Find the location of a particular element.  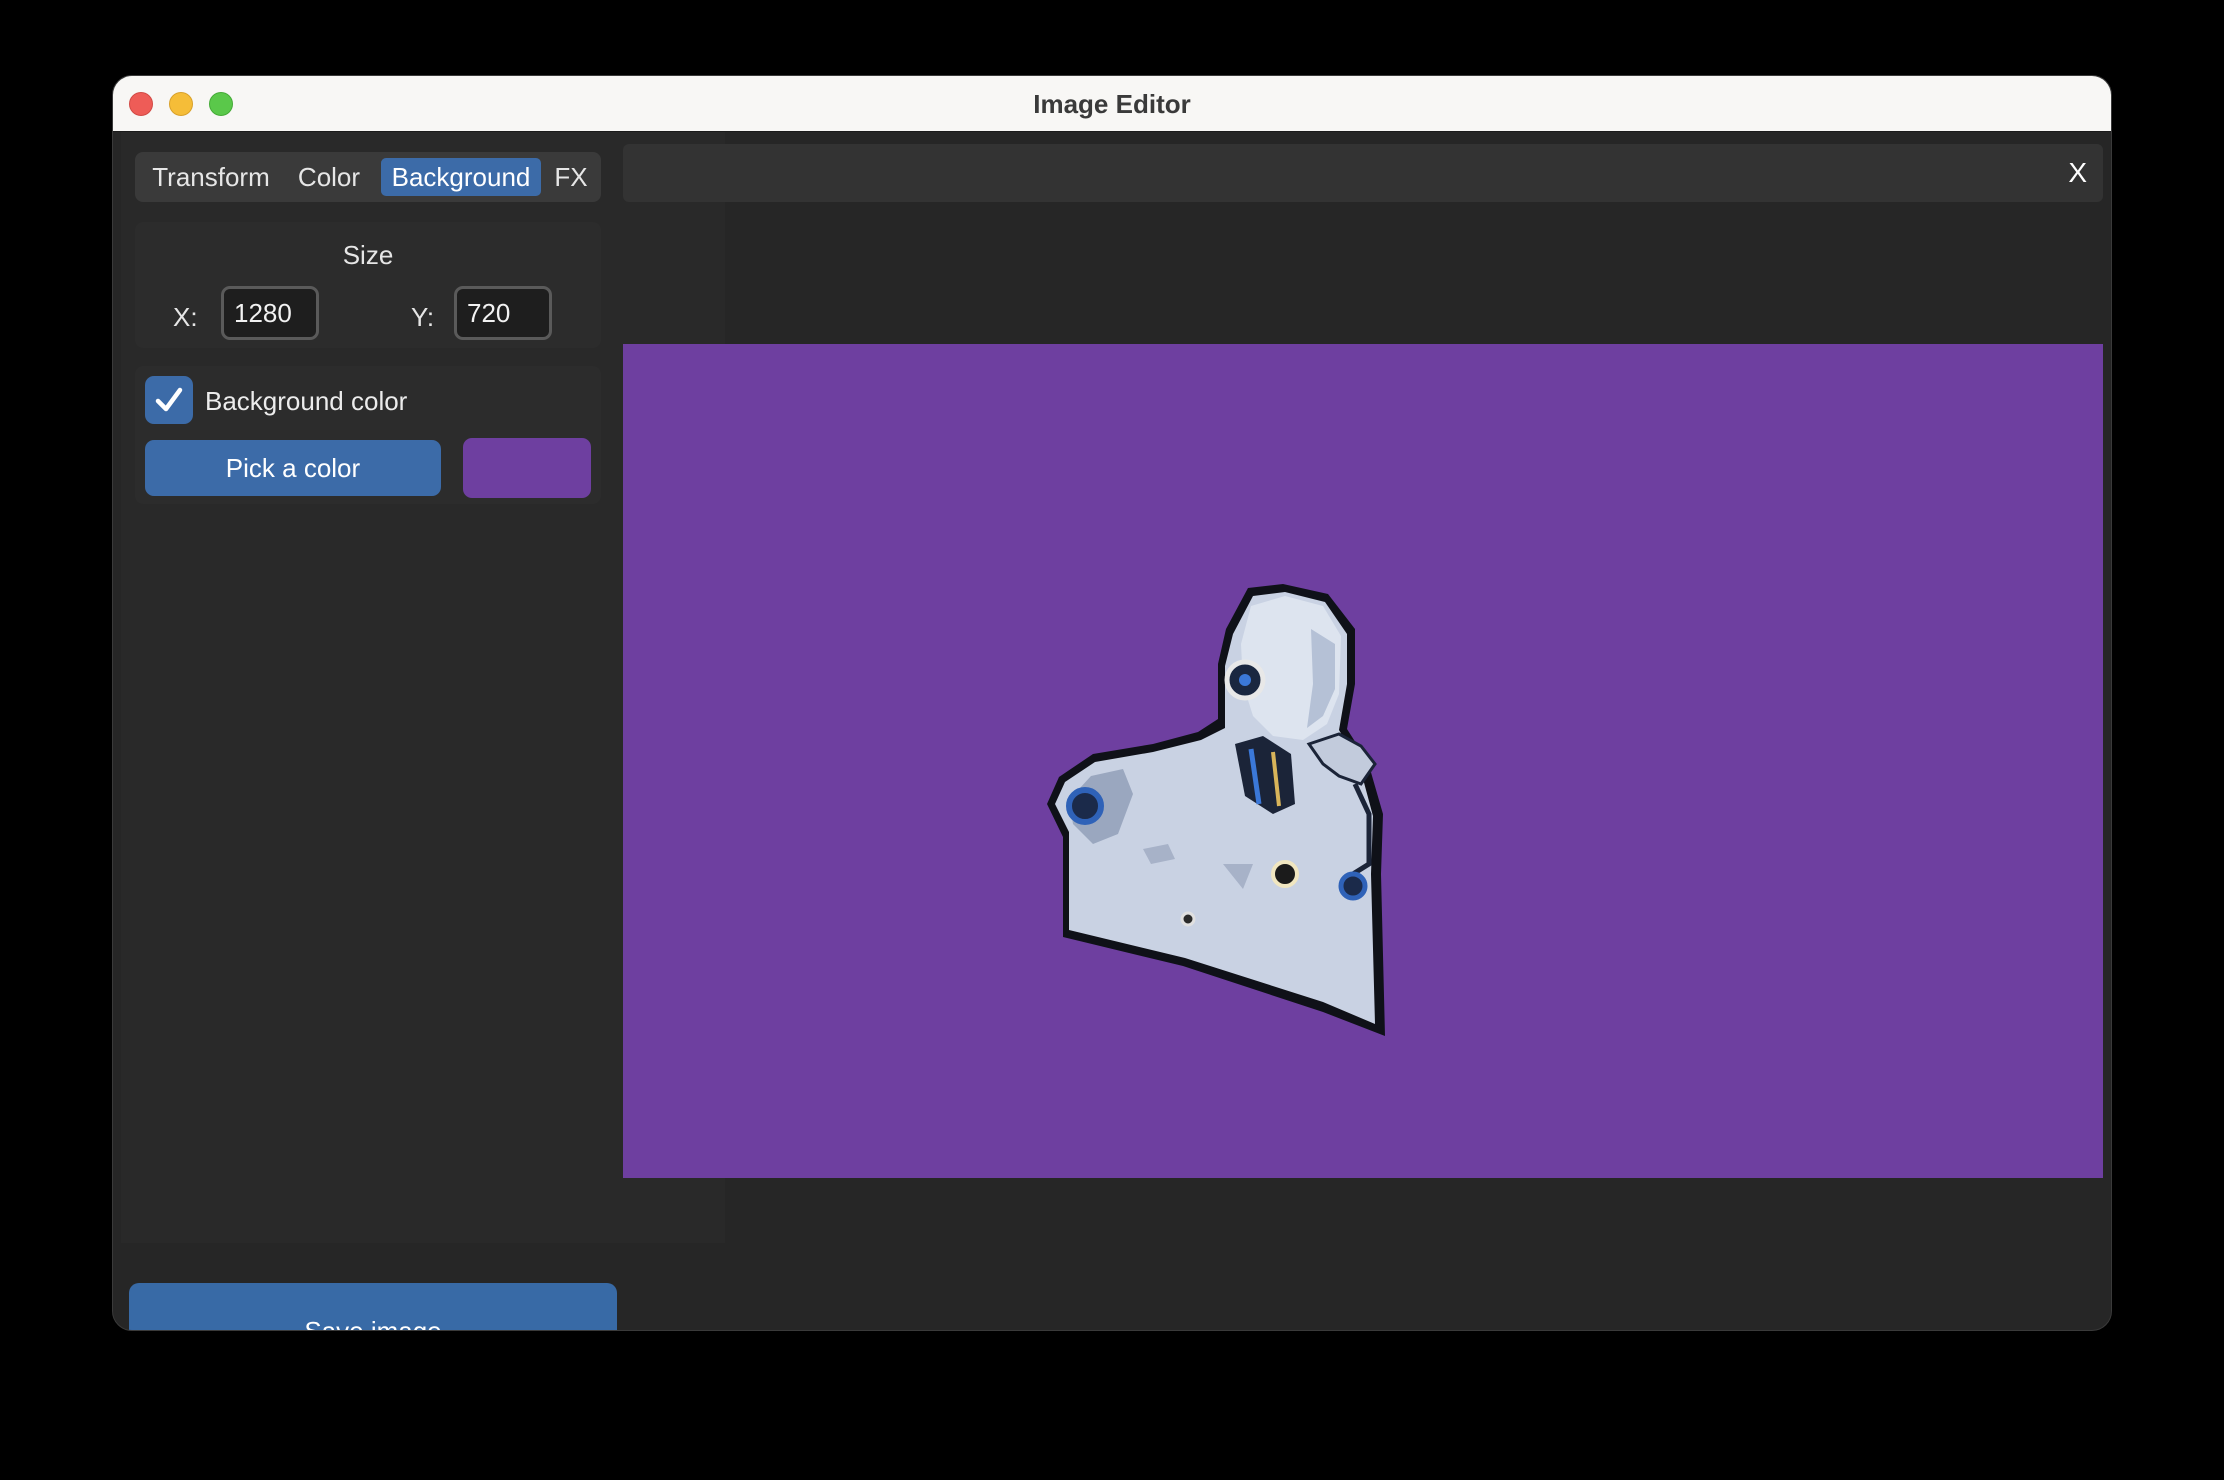

background-color-checkbox is located at coordinates (169, 400).